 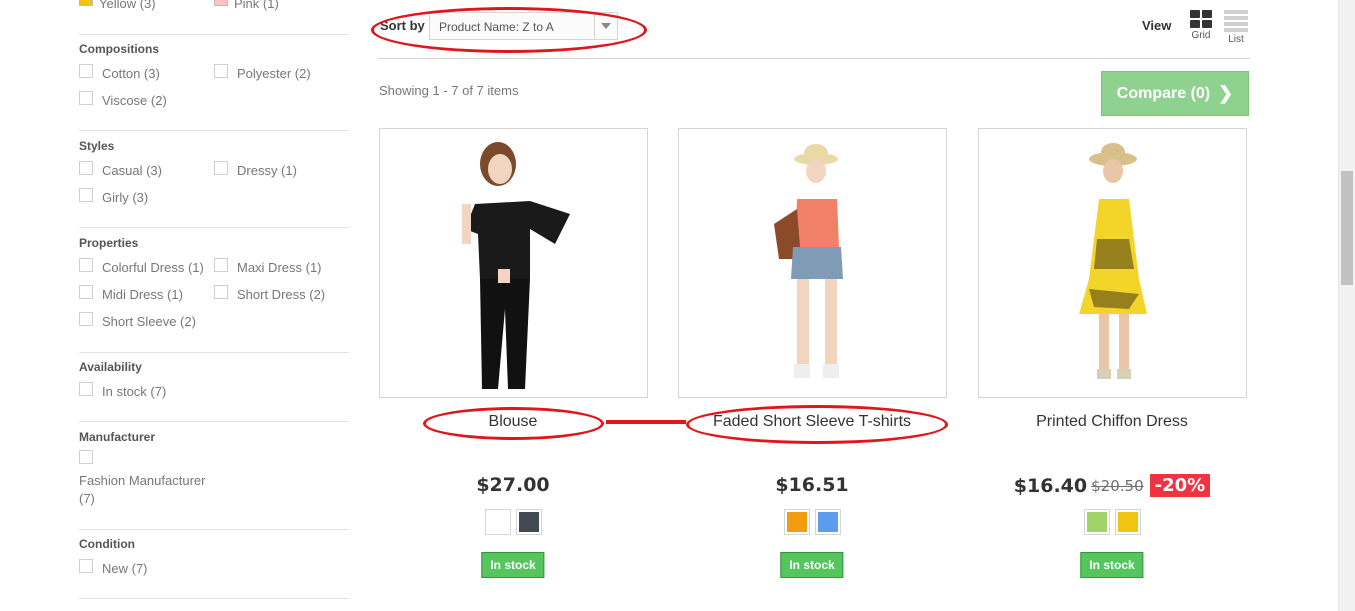 I want to click on filter-option-fashion-manufacturer: Fashion Manufacturer, so click(x=142, y=481).